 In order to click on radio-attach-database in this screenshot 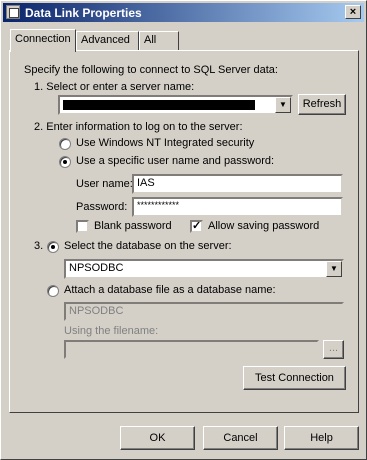, I will do `click(53, 291)`.